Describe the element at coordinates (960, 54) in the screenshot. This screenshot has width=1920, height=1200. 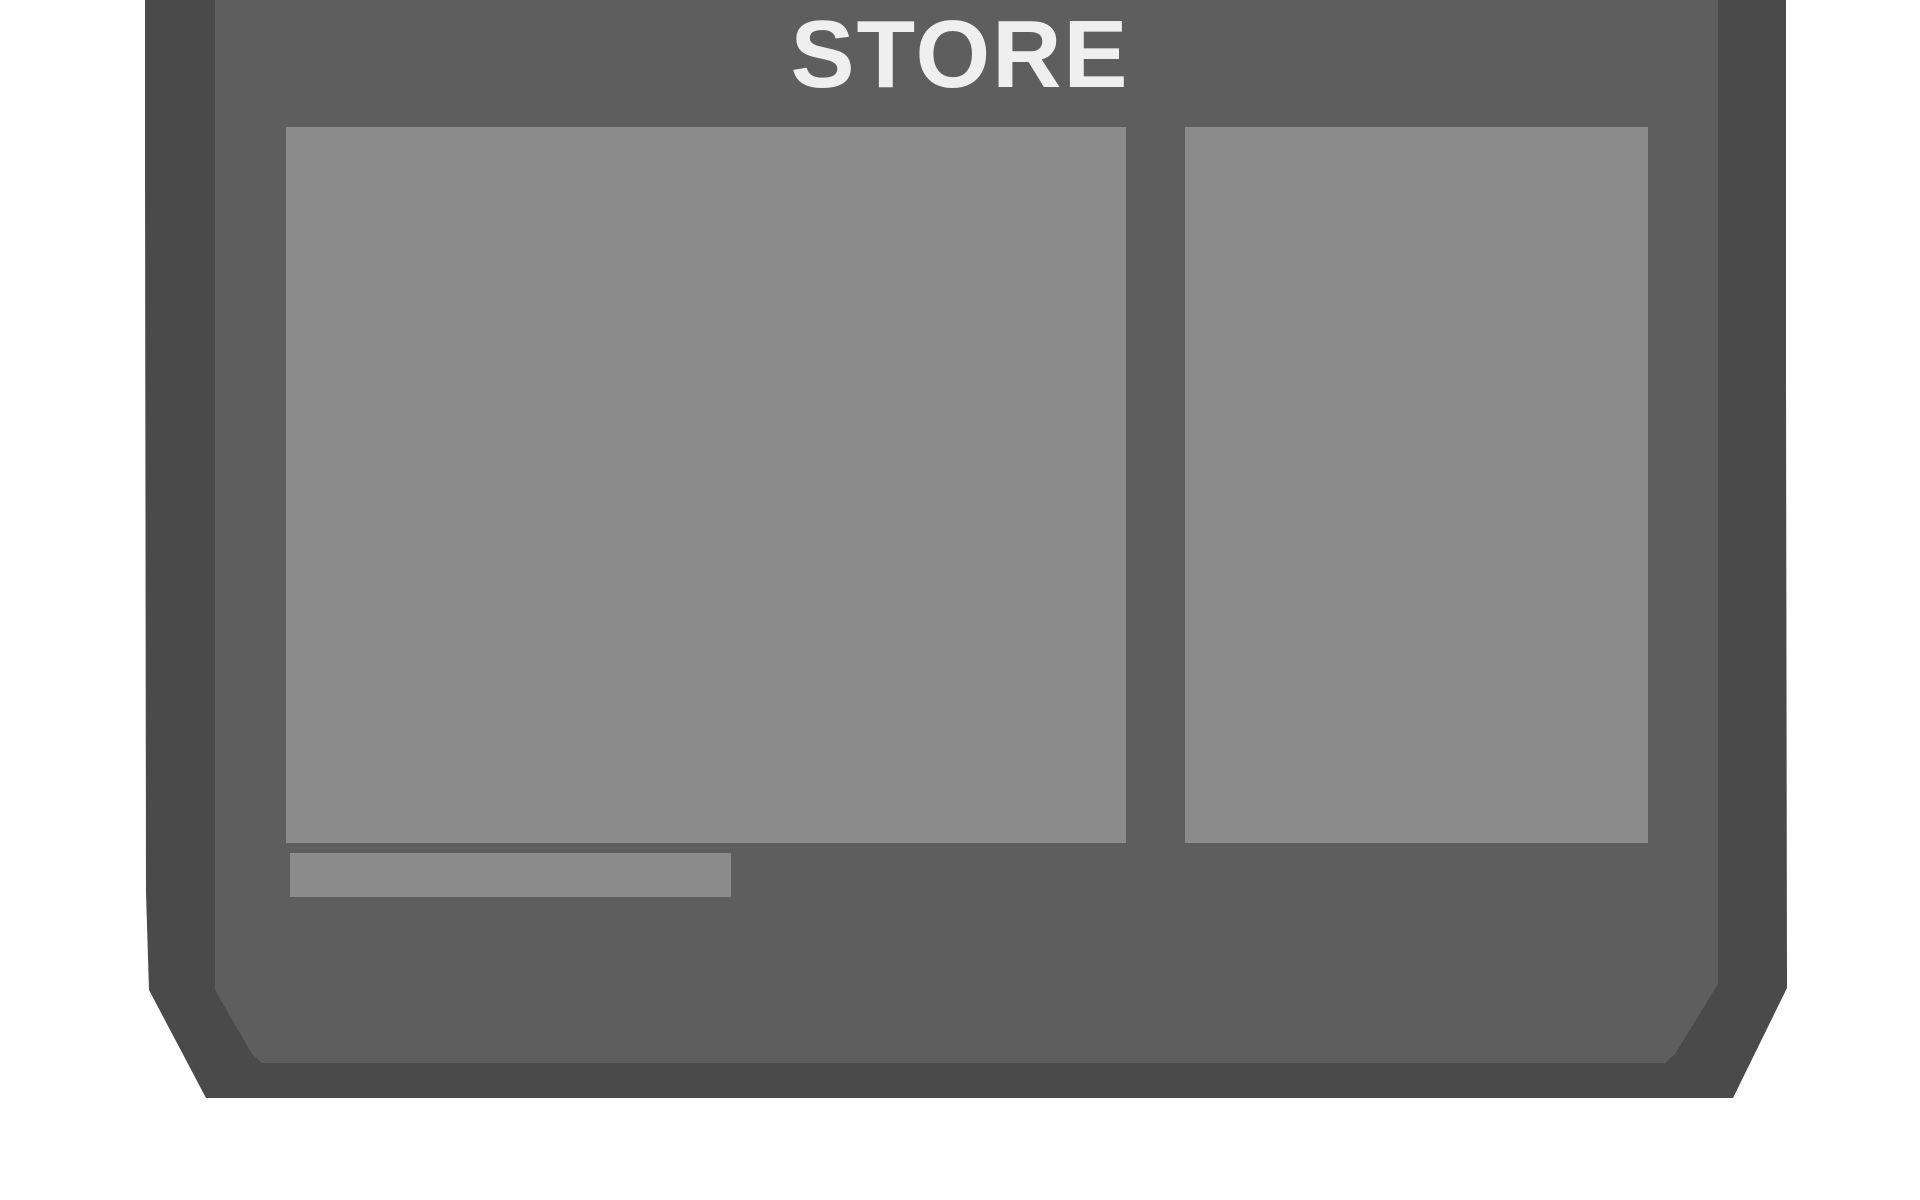
I see `store-title: STORE` at that location.